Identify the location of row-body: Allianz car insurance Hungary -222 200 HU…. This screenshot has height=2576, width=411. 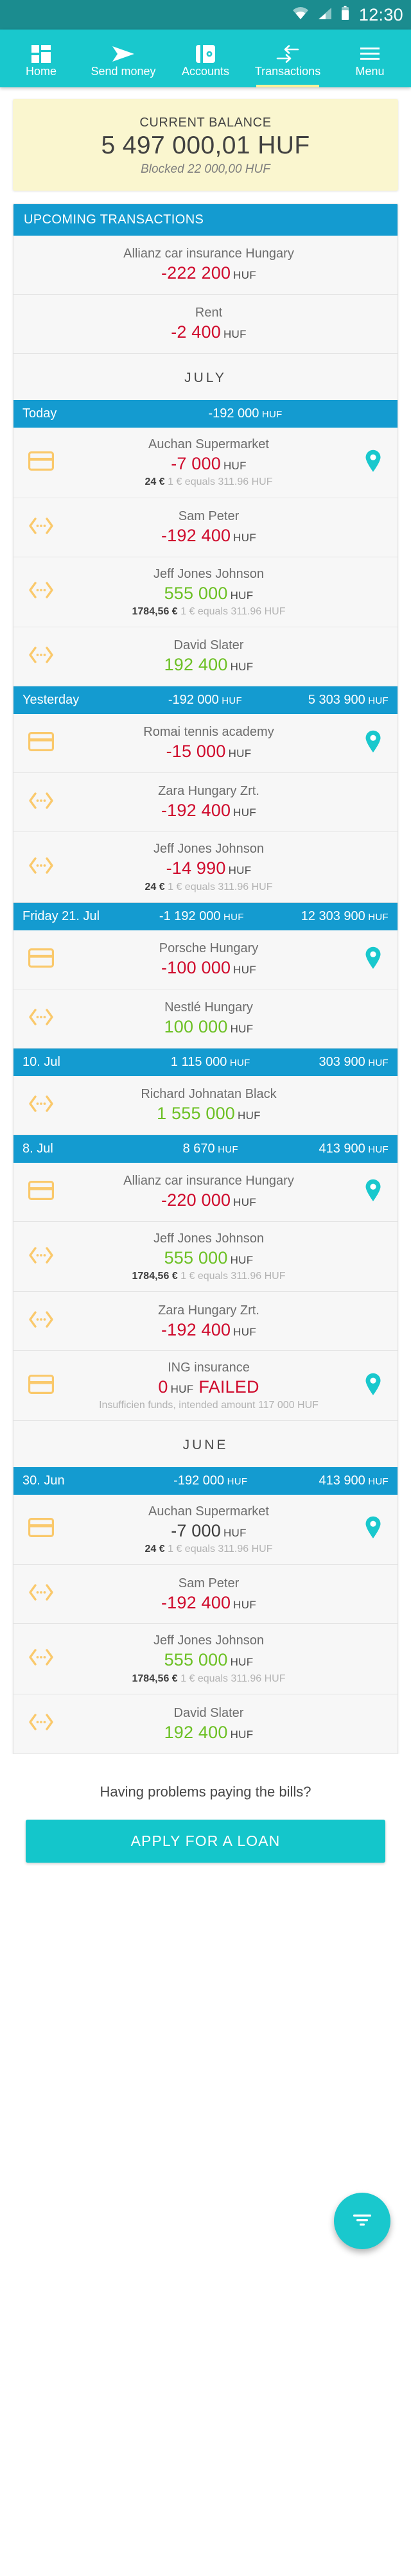
(209, 264).